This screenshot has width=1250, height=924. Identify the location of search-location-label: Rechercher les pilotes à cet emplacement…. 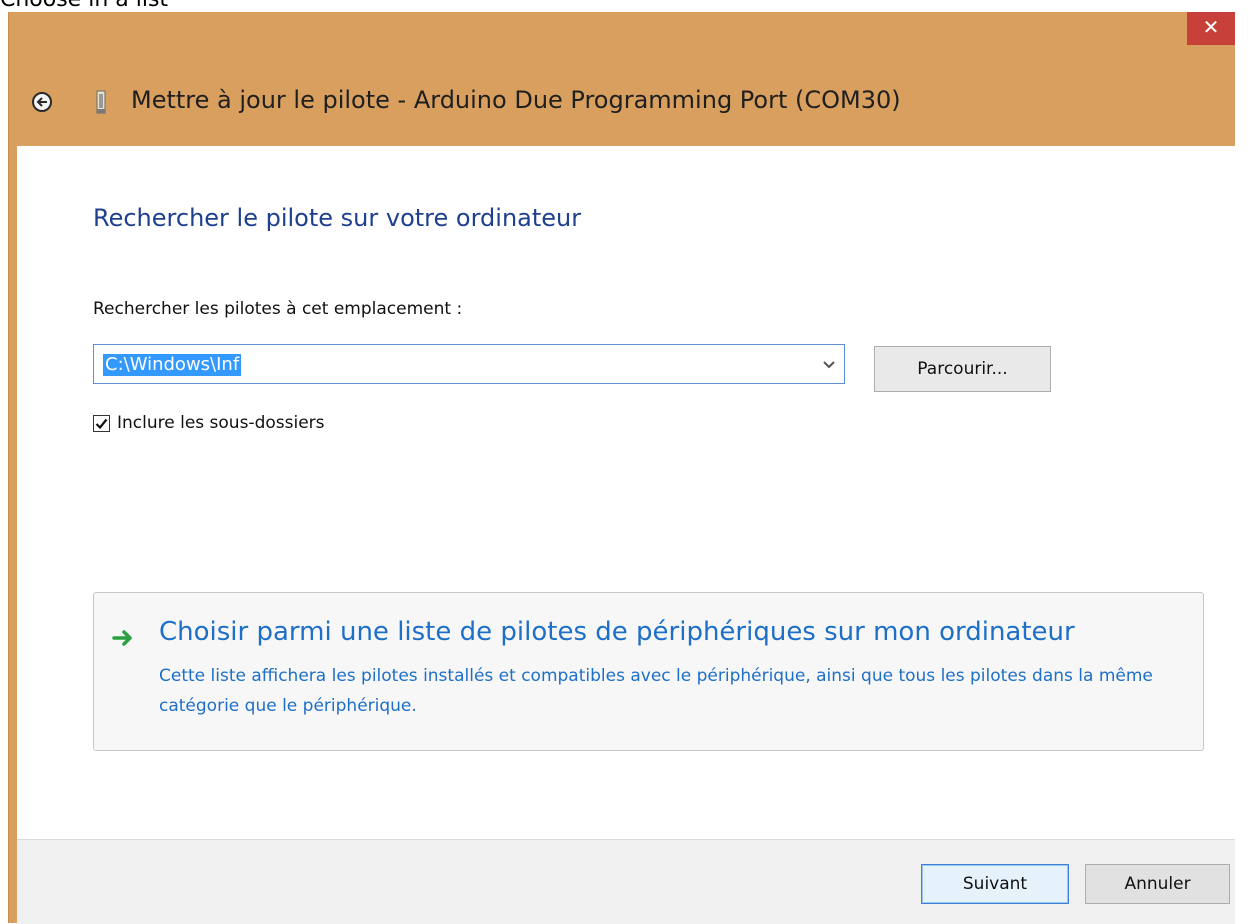
(278, 309).